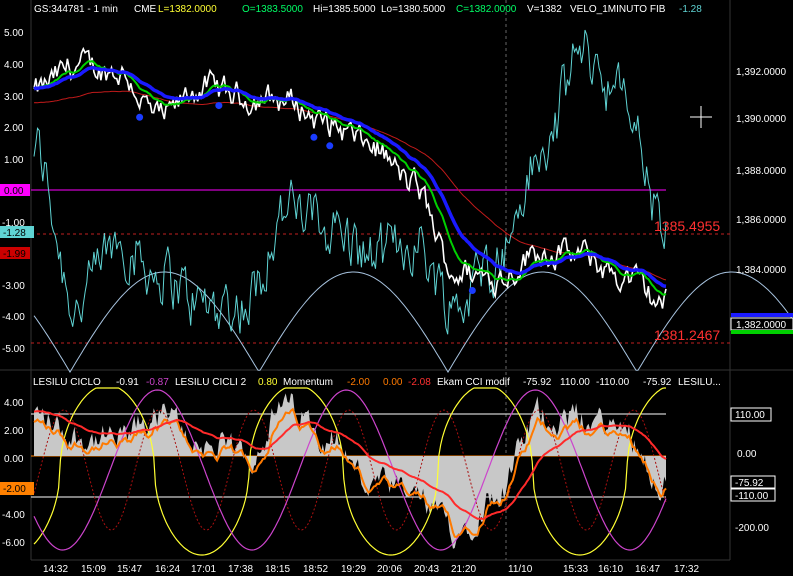 Image resolution: width=793 pixels, height=576 pixels. I want to click on legend-cci: Ekam CCI modif, so click(473, 382).